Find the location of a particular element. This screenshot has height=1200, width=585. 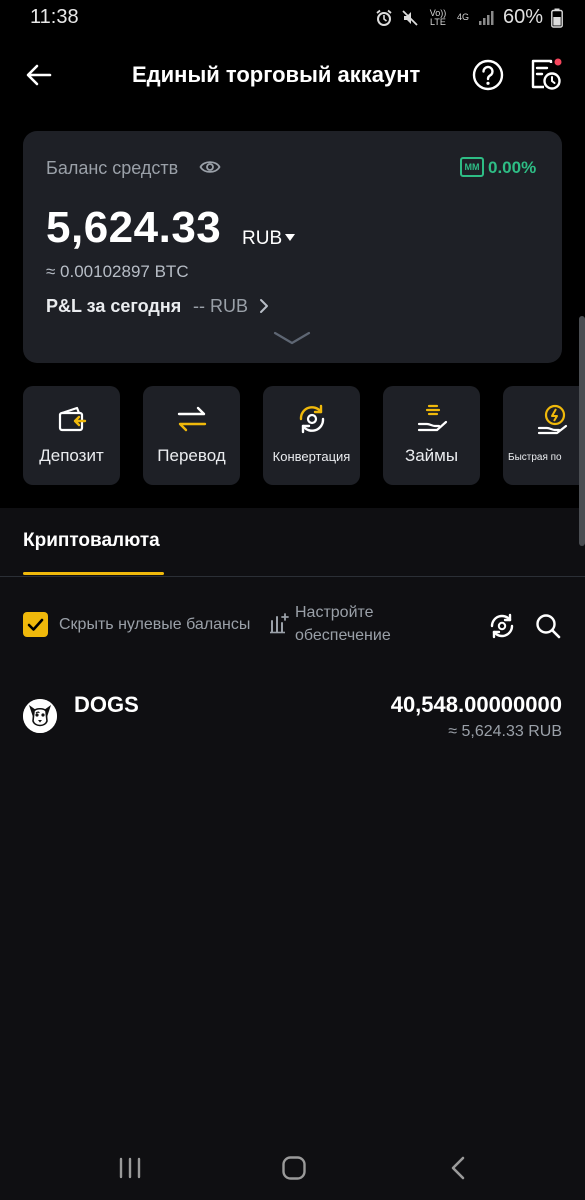

flash-loan-icon is located at coordinates (552, 419).